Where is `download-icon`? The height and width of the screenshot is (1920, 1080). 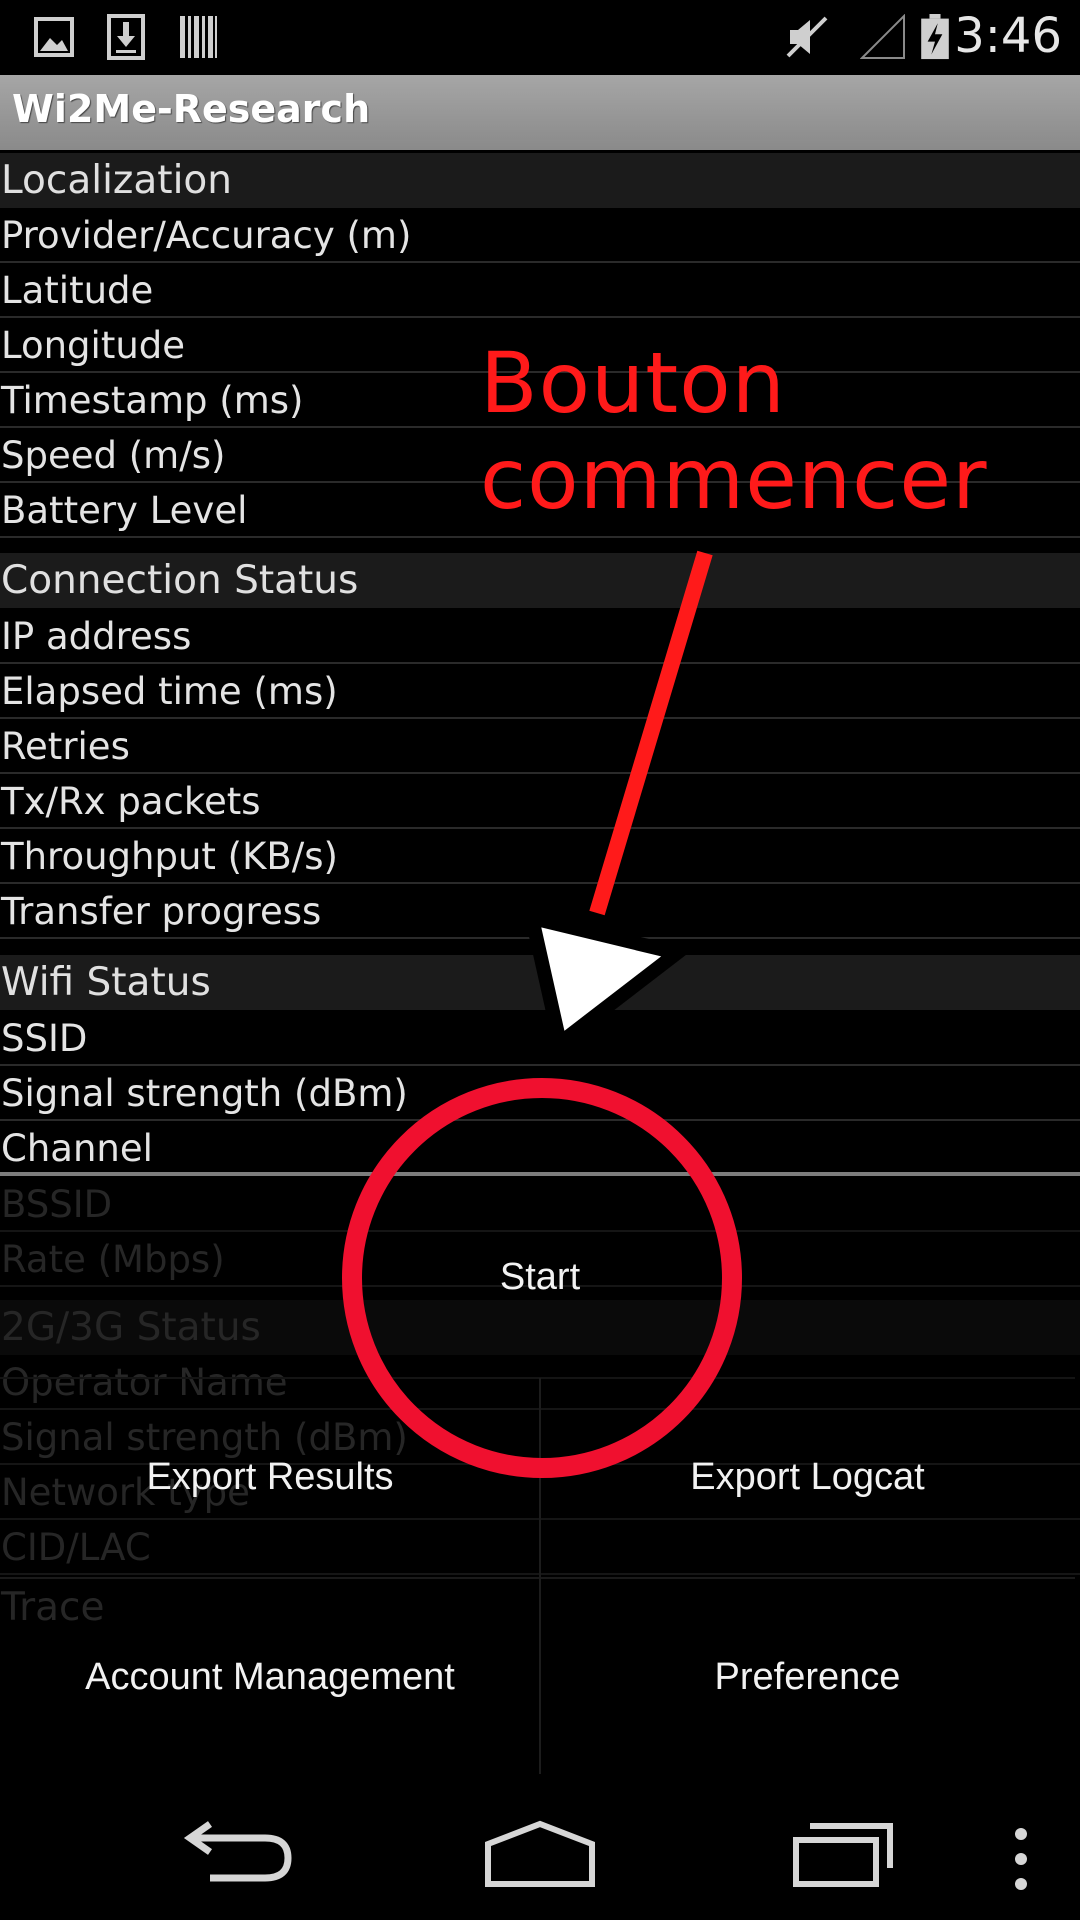 download-icon is located at coordinates (126, 37).